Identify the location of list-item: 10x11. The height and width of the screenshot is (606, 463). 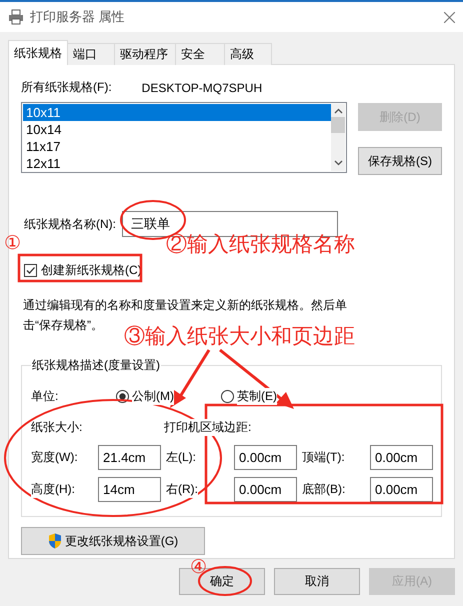
(177, 112).